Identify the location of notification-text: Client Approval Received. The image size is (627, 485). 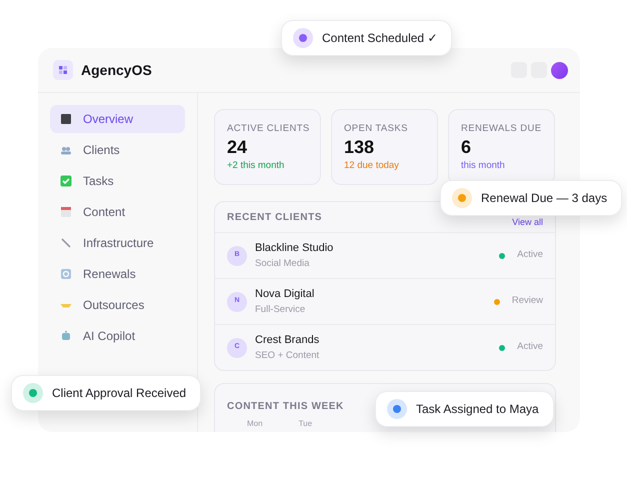
(119, 393).